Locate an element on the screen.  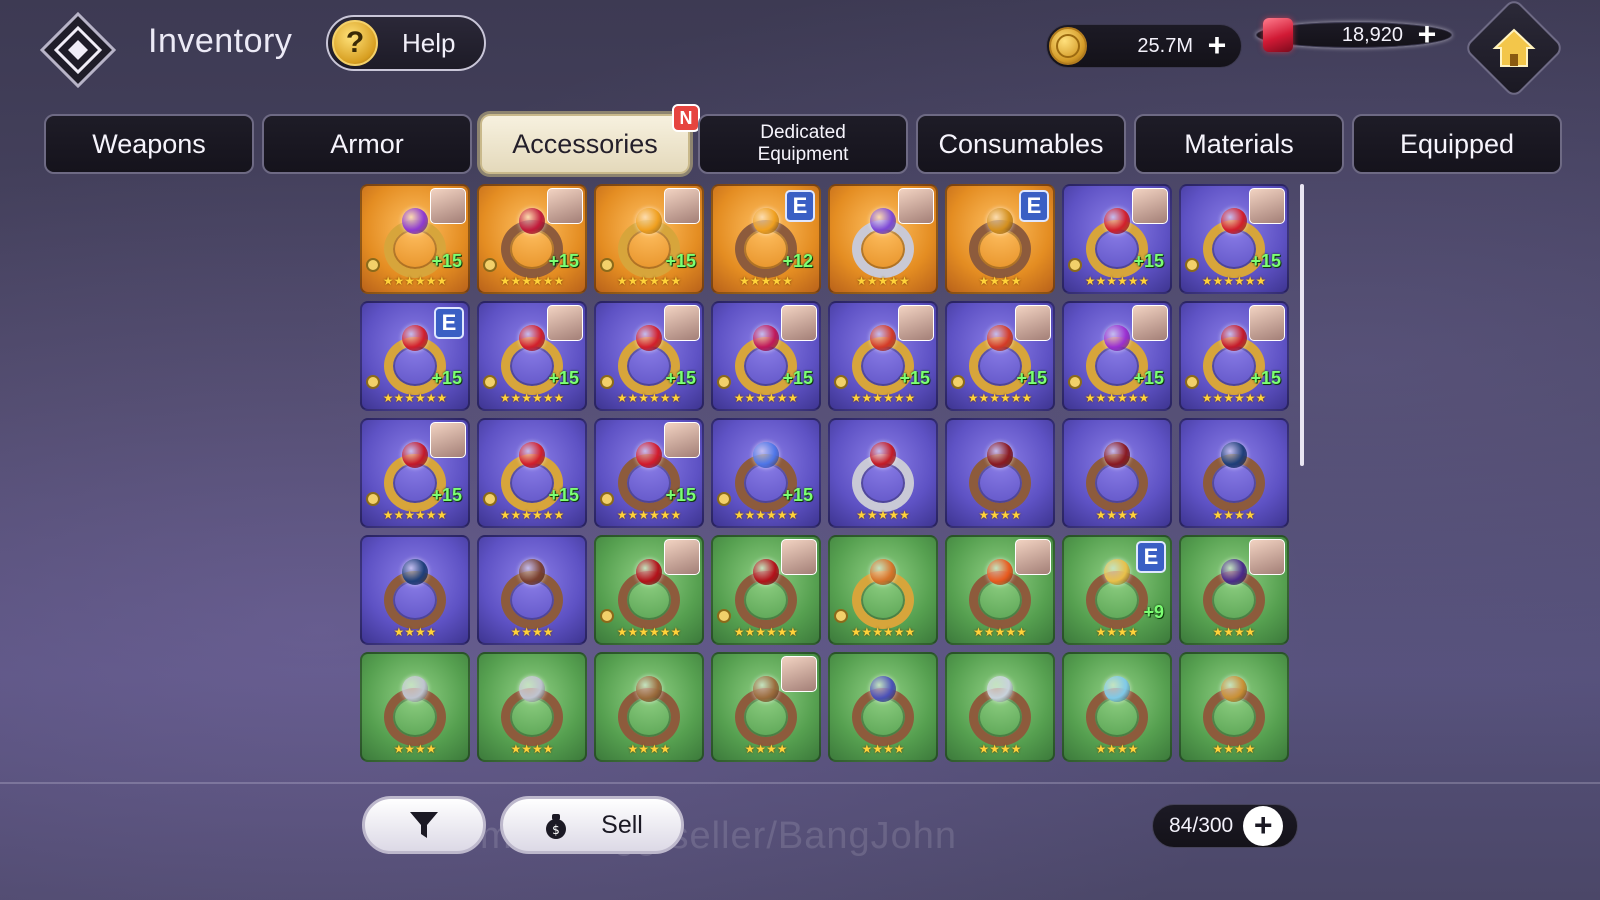
inventory-item: E +15 ★★★★★★ is located at coordinates (415, 356).